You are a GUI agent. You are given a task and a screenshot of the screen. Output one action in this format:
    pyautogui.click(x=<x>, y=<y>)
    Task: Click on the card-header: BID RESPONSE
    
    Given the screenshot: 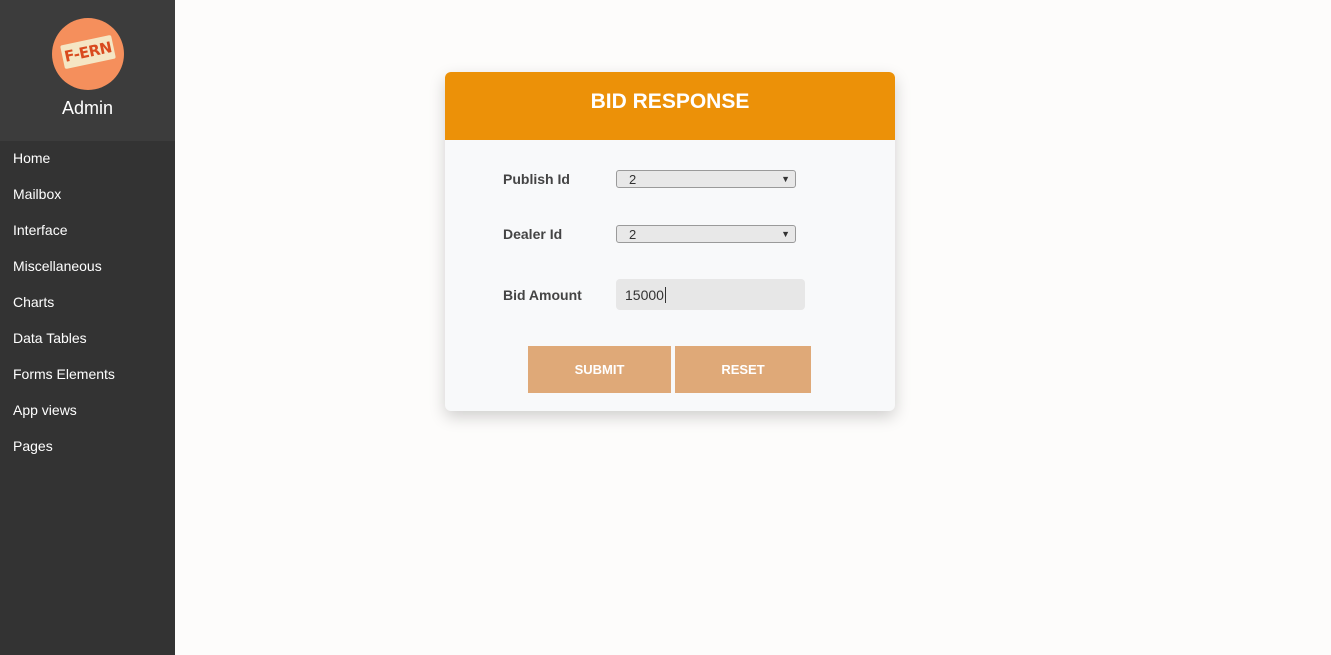 What is the action you would take?
    pyautogui.click(x=670, y=106)
    